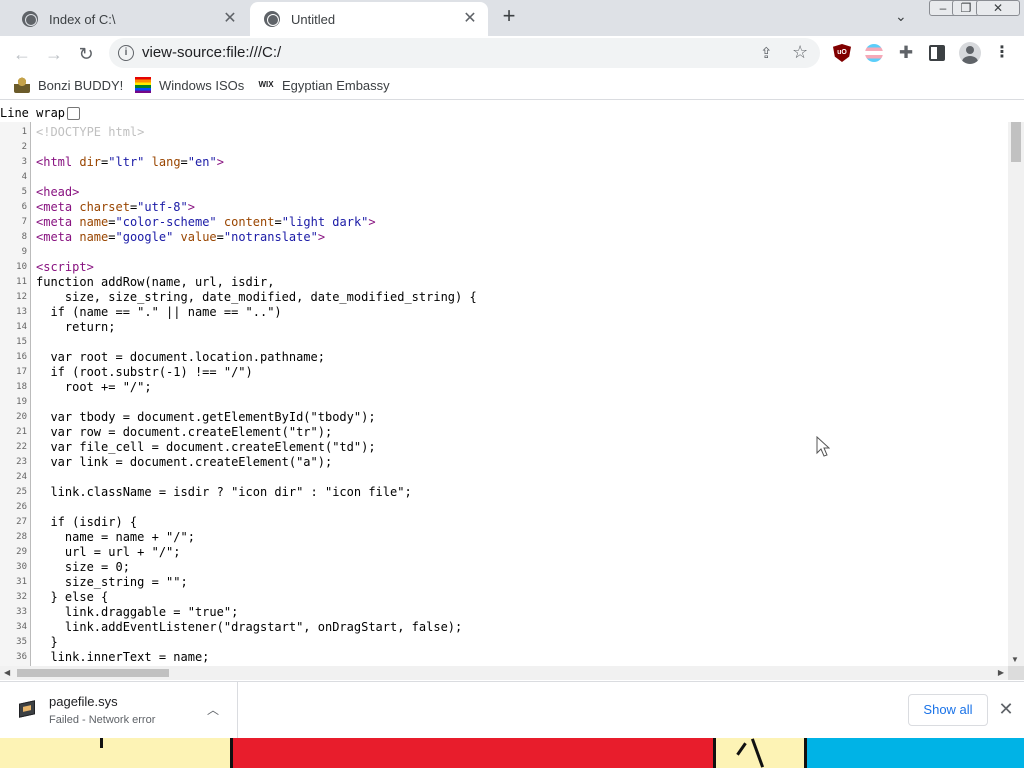 This screenshot has width=1024, height=768. Describe the element at coordinates (7, 672) in the screenshot. I see `scroll-left-arrow: ◀` at that location.